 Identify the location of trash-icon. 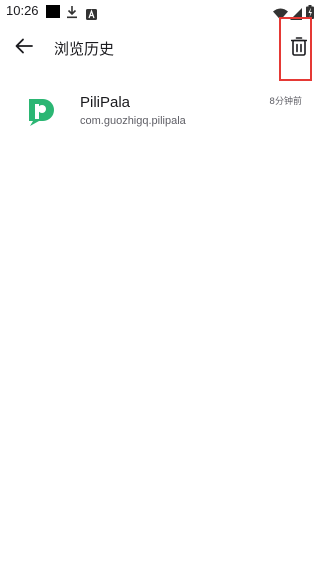
(299, 48).